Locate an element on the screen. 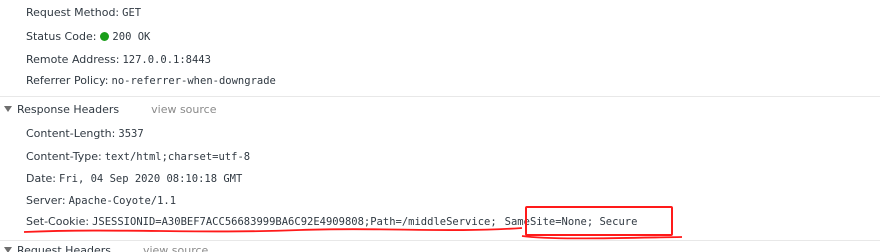 The width and height of the screenshot is (880, 252). expand-triangle-icon is located at coordinates (8, 249).